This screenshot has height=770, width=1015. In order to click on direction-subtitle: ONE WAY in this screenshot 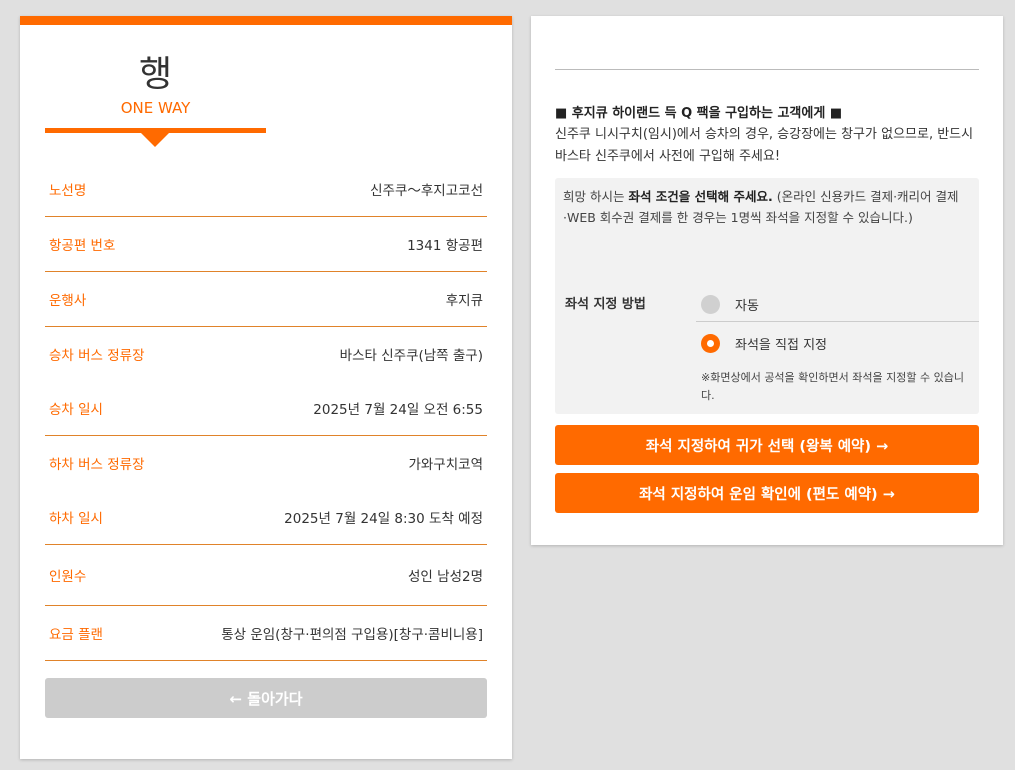, I will do `click(155, 108)`.